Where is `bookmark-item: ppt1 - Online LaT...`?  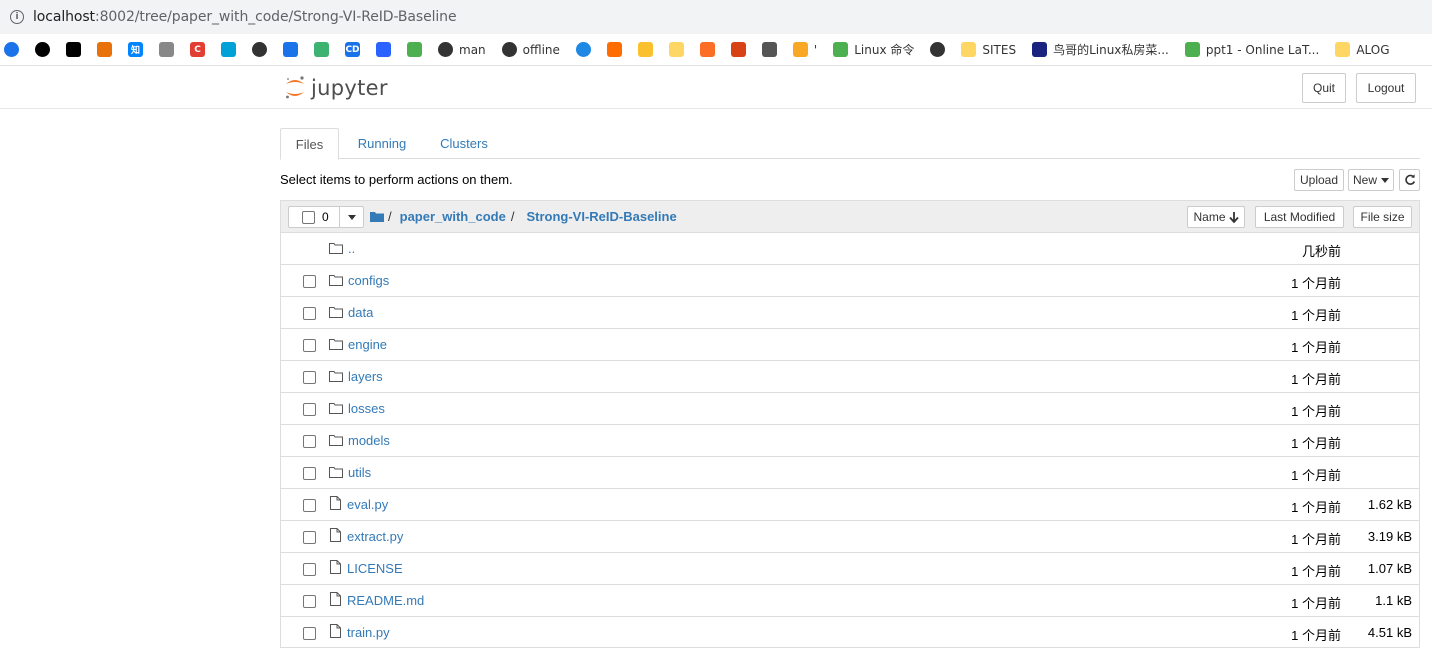 bookmark-item: ppt1 - Online LaT... is located at coordinates (1252, 50).